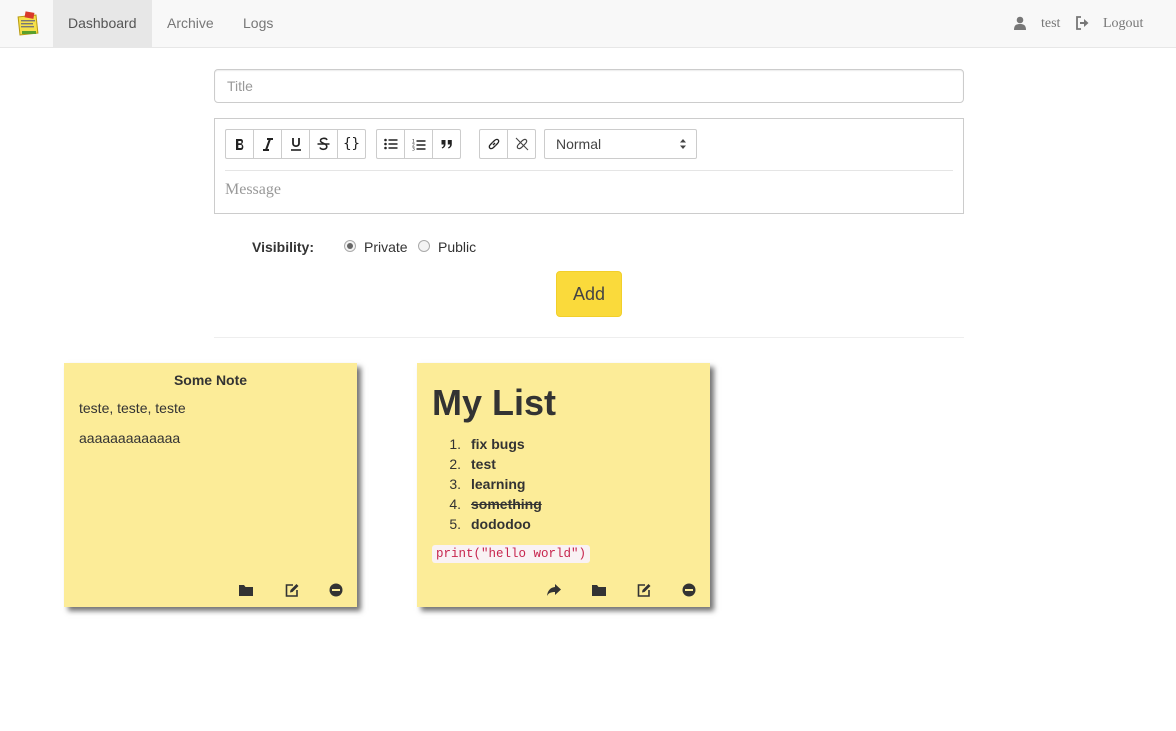 The image size is (1176, 731). Describe the element at coordinates (29, 24) in the screenshot. I see `notes-logo-icon` at that location.